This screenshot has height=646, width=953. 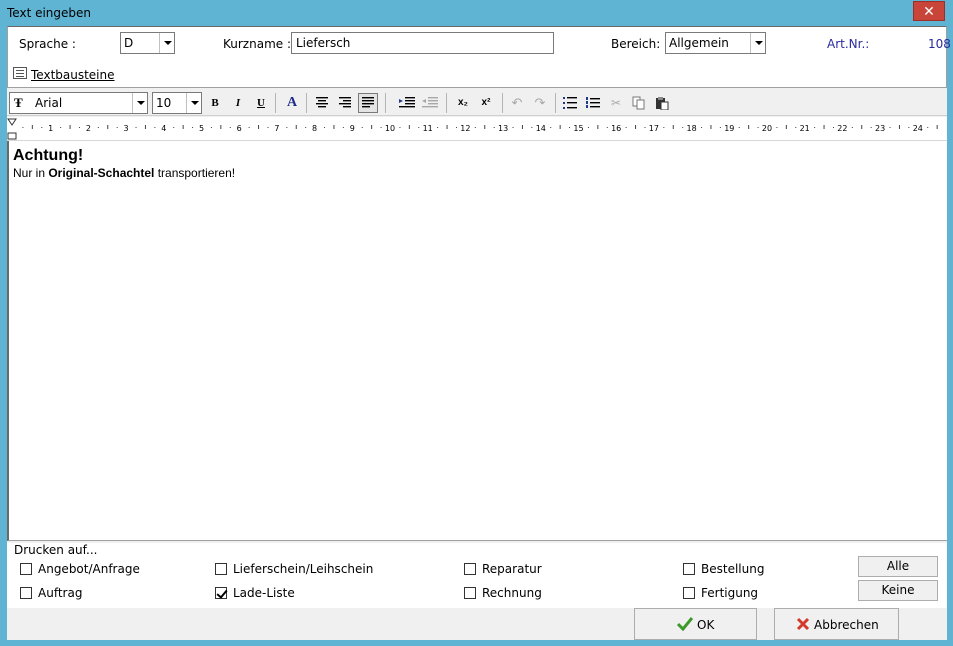 What do you see at coordinates (918, 128) in the screenshot?
I see `ruler-label: 24` at bounding box center [918, 128].